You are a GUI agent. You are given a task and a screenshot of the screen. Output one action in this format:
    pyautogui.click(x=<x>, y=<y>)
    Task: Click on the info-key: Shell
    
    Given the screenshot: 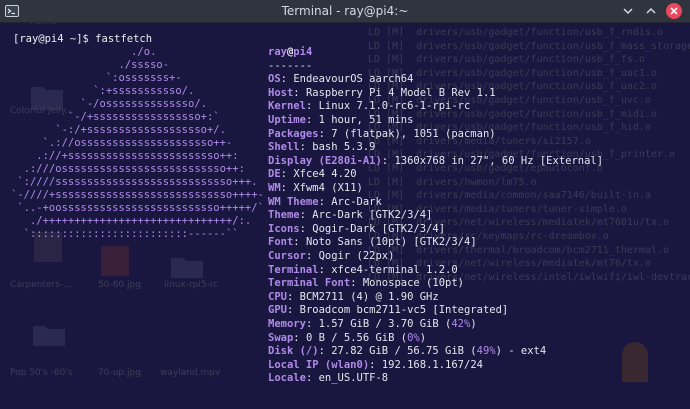 What is the action you would take?
    pyautogui.click(x=284, y=147)
    